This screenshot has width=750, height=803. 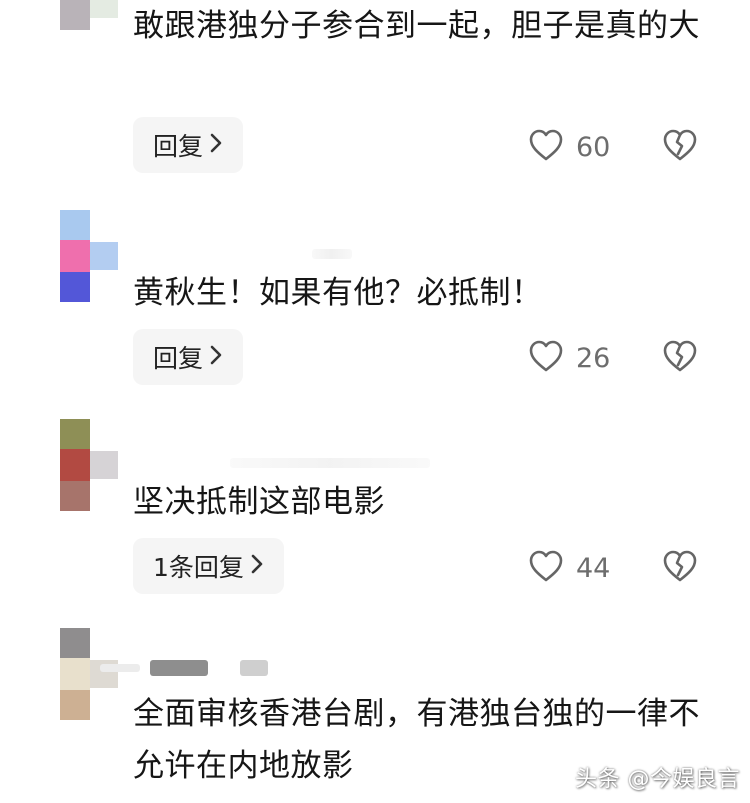 I want to click on like-count: 44, so click(x=593, y=568).